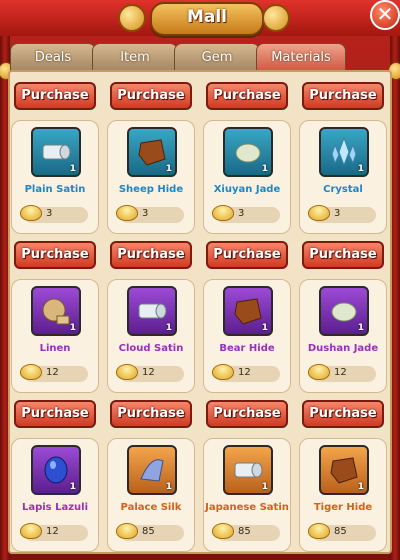 This screenshot has width=400, height=560. I want to click on tab-materials: Materials, so click(301, 57).